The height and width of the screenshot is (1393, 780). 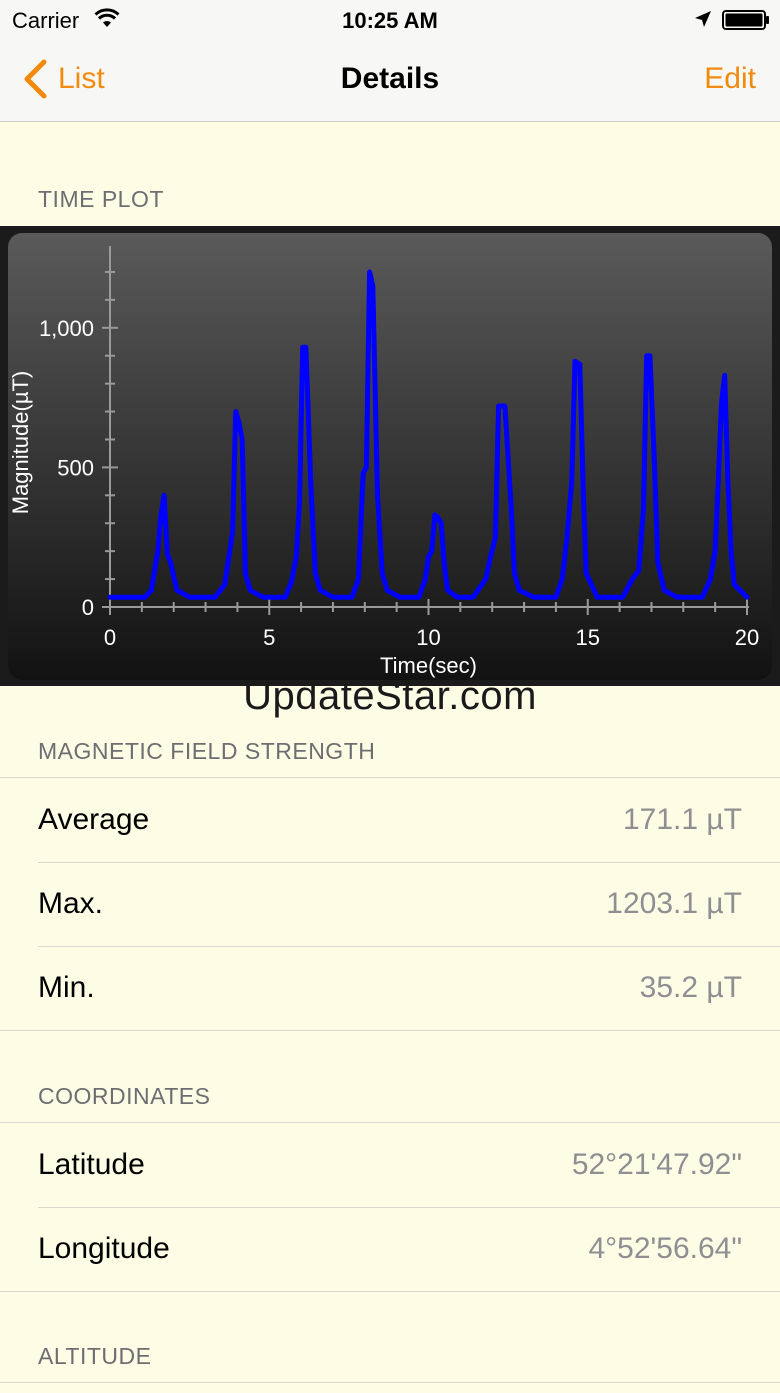 What do you see at coordinates (66, 328) in the screenshot?
I see `y-tick-label: 1,000` at bounding box center [66, 328].